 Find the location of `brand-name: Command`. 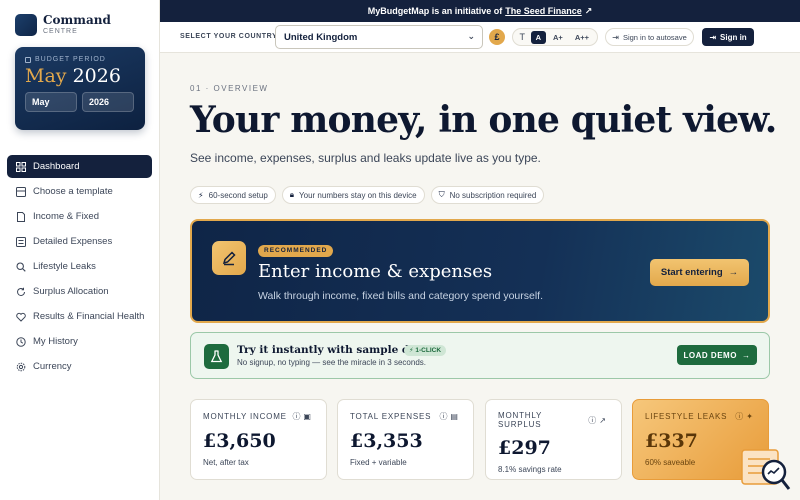

brand-name: Command is located at coordinates (77, 20).